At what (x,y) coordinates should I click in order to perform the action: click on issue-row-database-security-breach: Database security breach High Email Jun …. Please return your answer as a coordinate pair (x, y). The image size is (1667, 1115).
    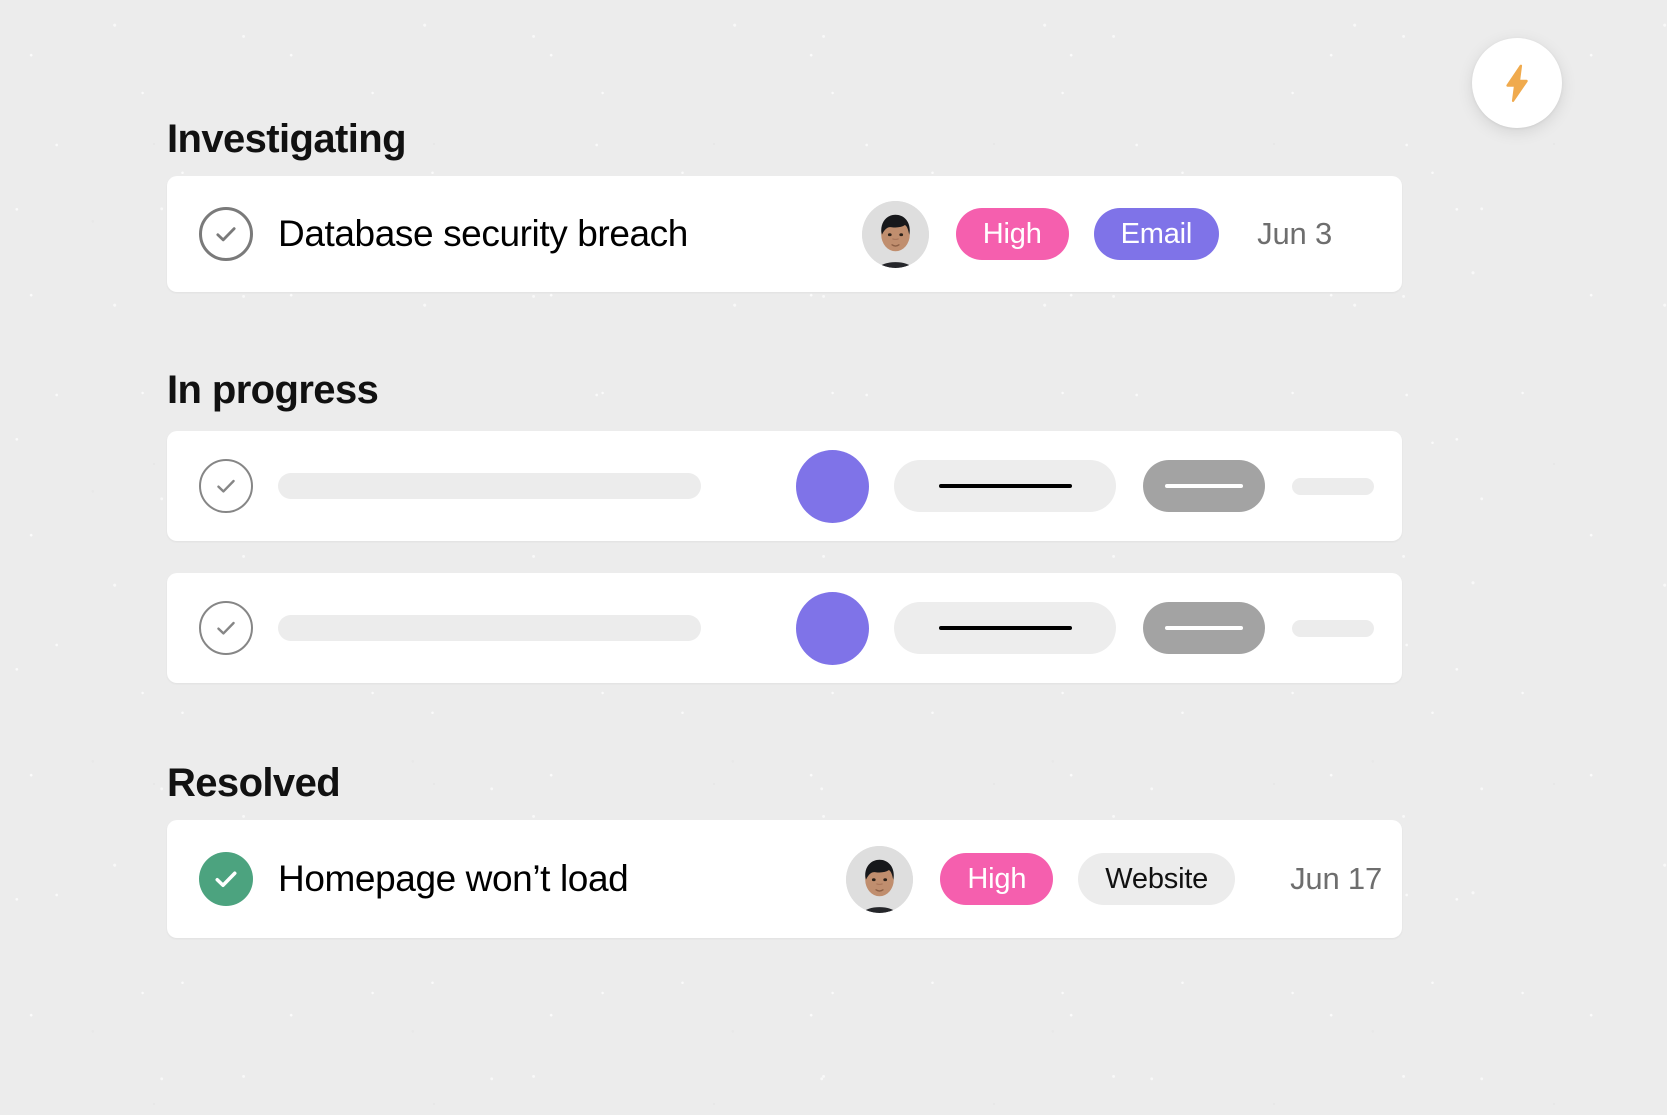
    Looking at the image, I should click on (784, 234).